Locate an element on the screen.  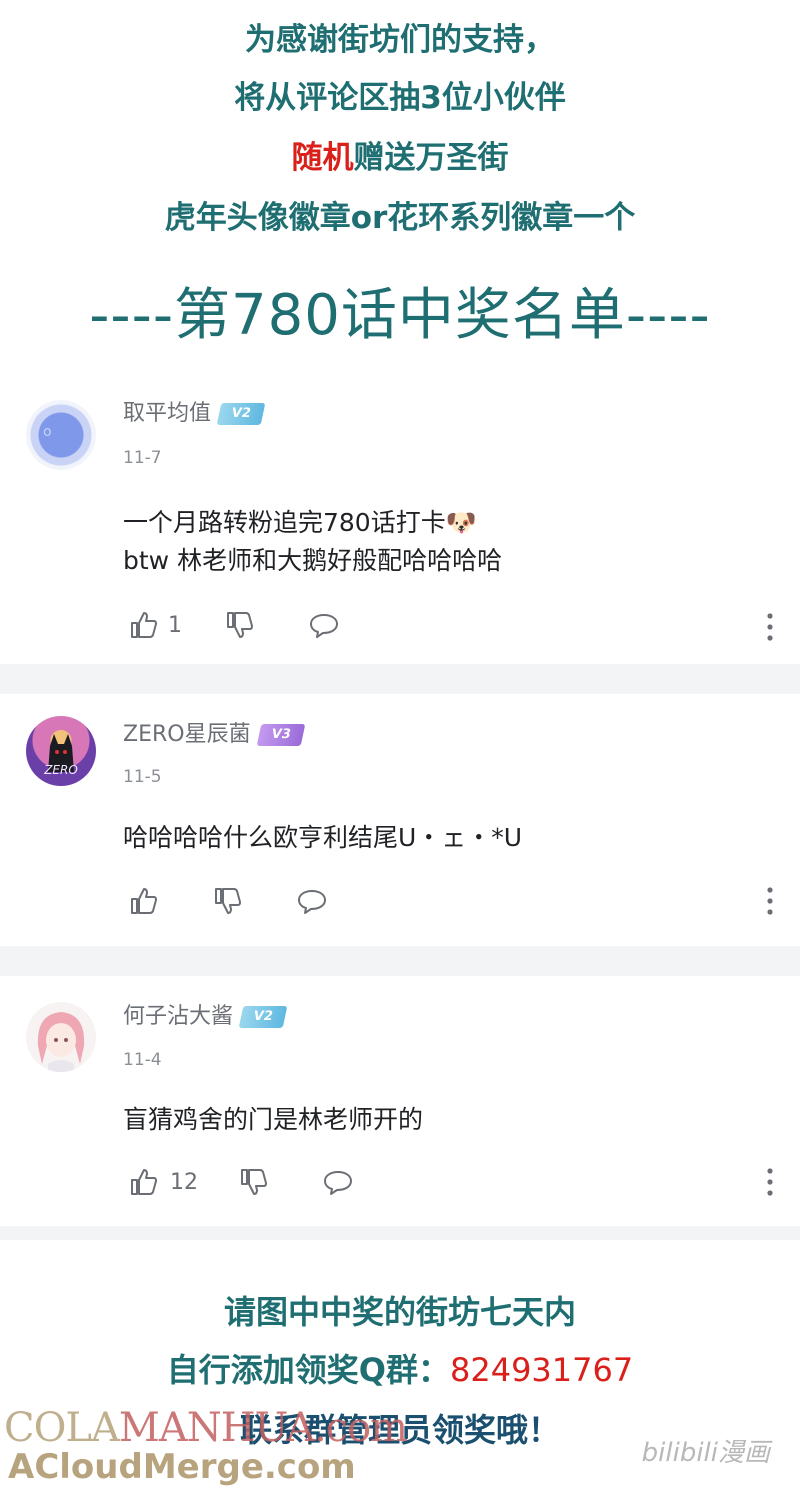
watermark-cola: COLA is located at coordinates (62, 1428).